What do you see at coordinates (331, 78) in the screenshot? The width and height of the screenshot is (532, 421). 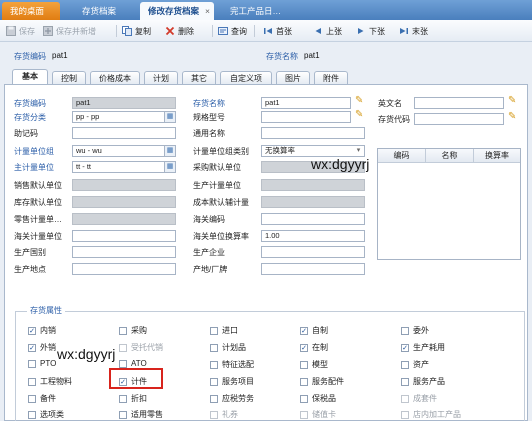 I see `tab-attachments: 附件` at bounding box center [331, 78].